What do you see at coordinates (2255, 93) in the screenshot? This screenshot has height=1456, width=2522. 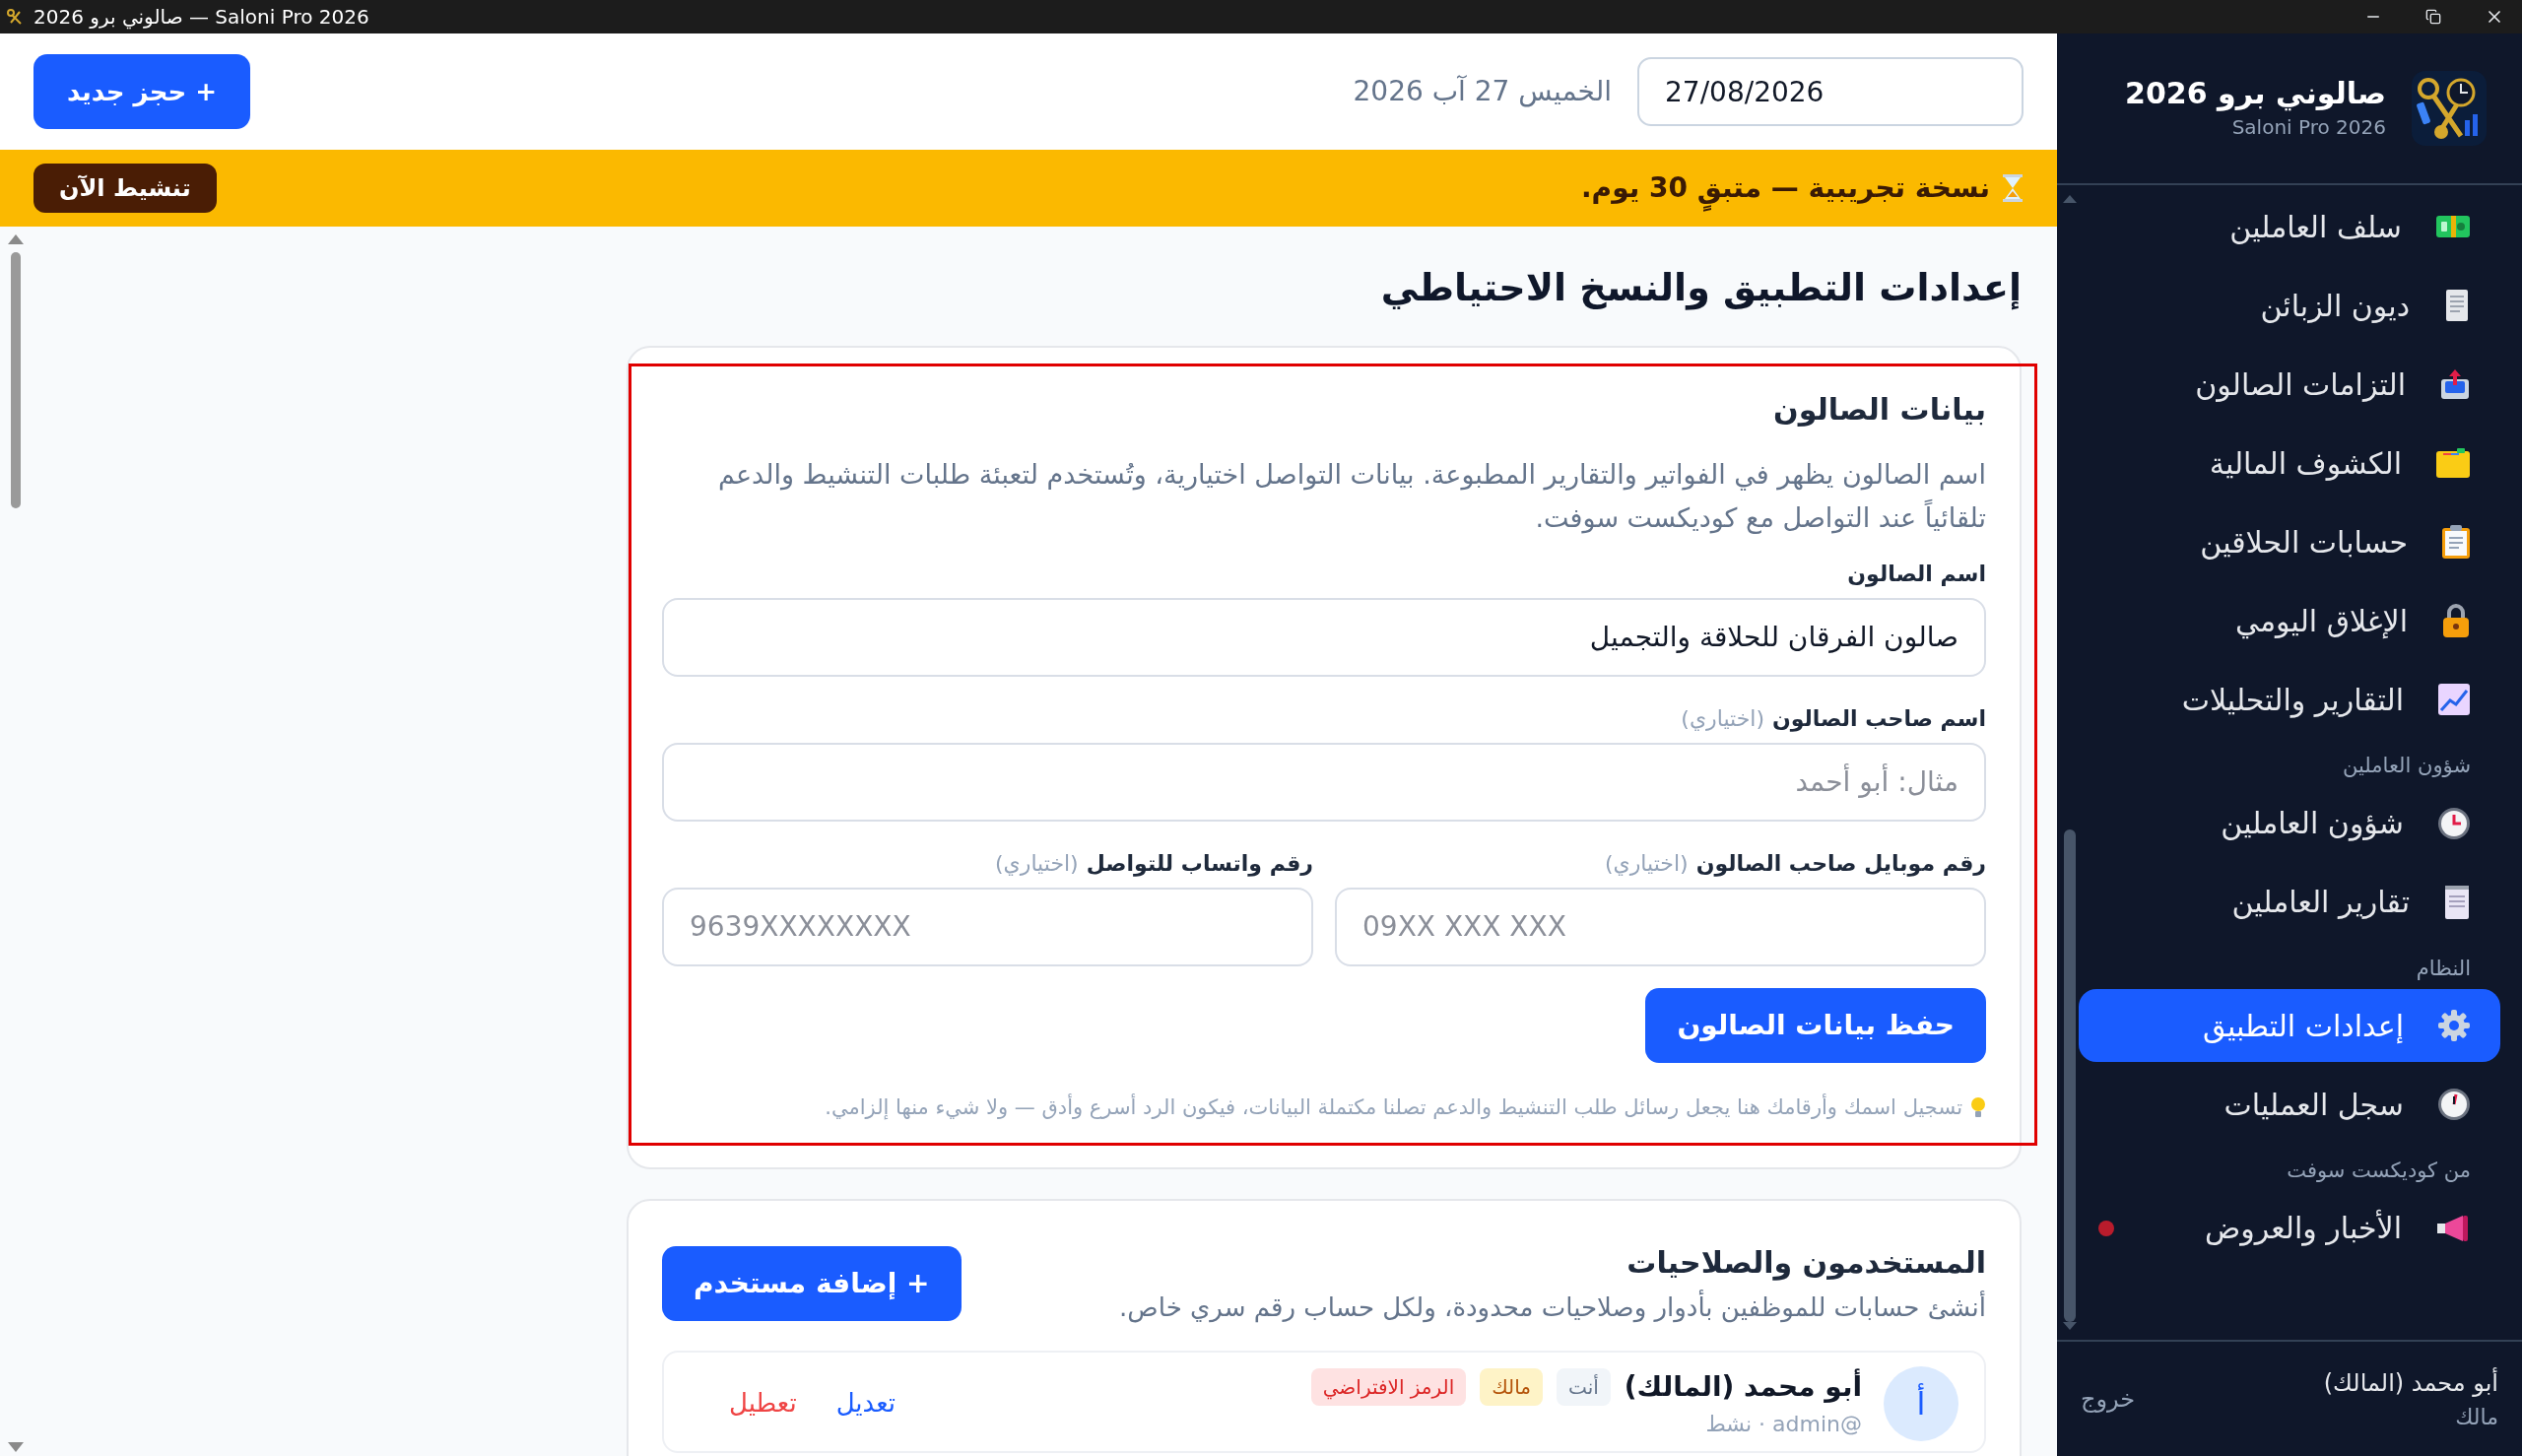 I see `app-name: صالوني برو 2026` at bounding box center [2255, 93].